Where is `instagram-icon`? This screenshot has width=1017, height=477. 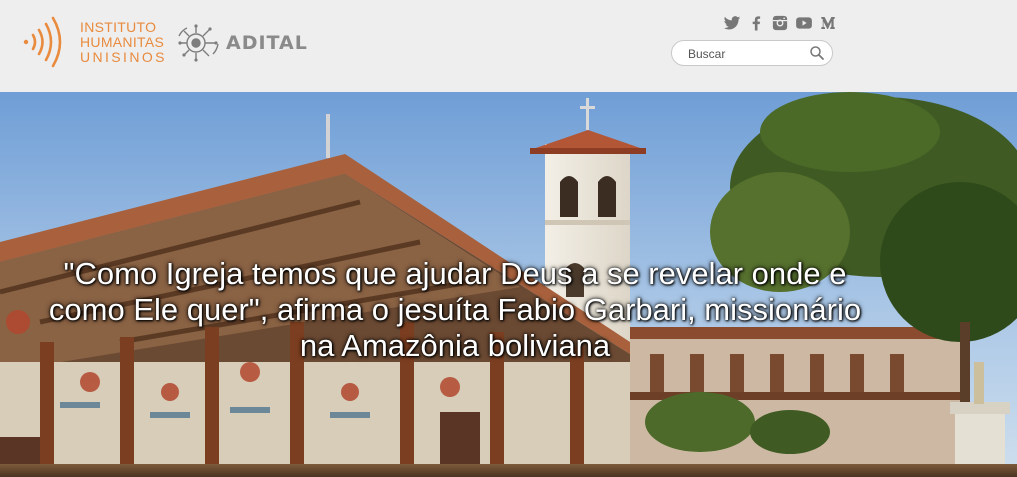 instagram-icon is located at coordinates (780, 23).